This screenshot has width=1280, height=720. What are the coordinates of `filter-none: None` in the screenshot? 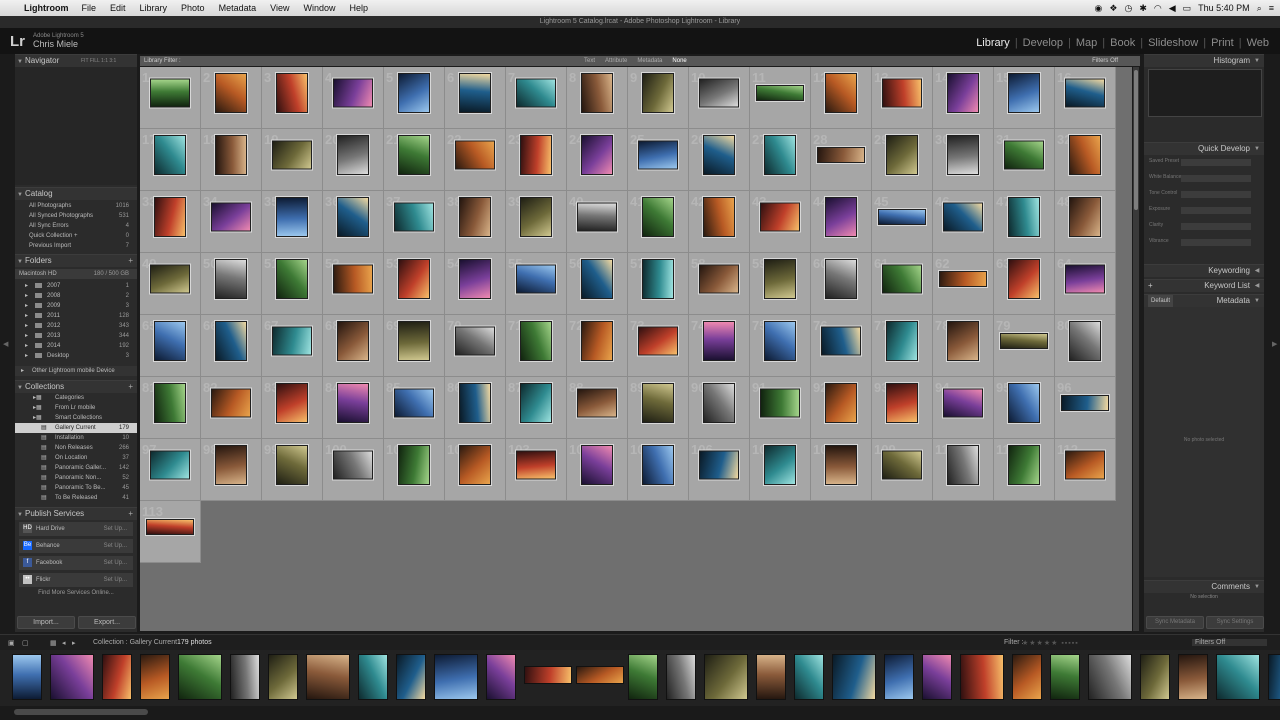 It's located at (679, 61).